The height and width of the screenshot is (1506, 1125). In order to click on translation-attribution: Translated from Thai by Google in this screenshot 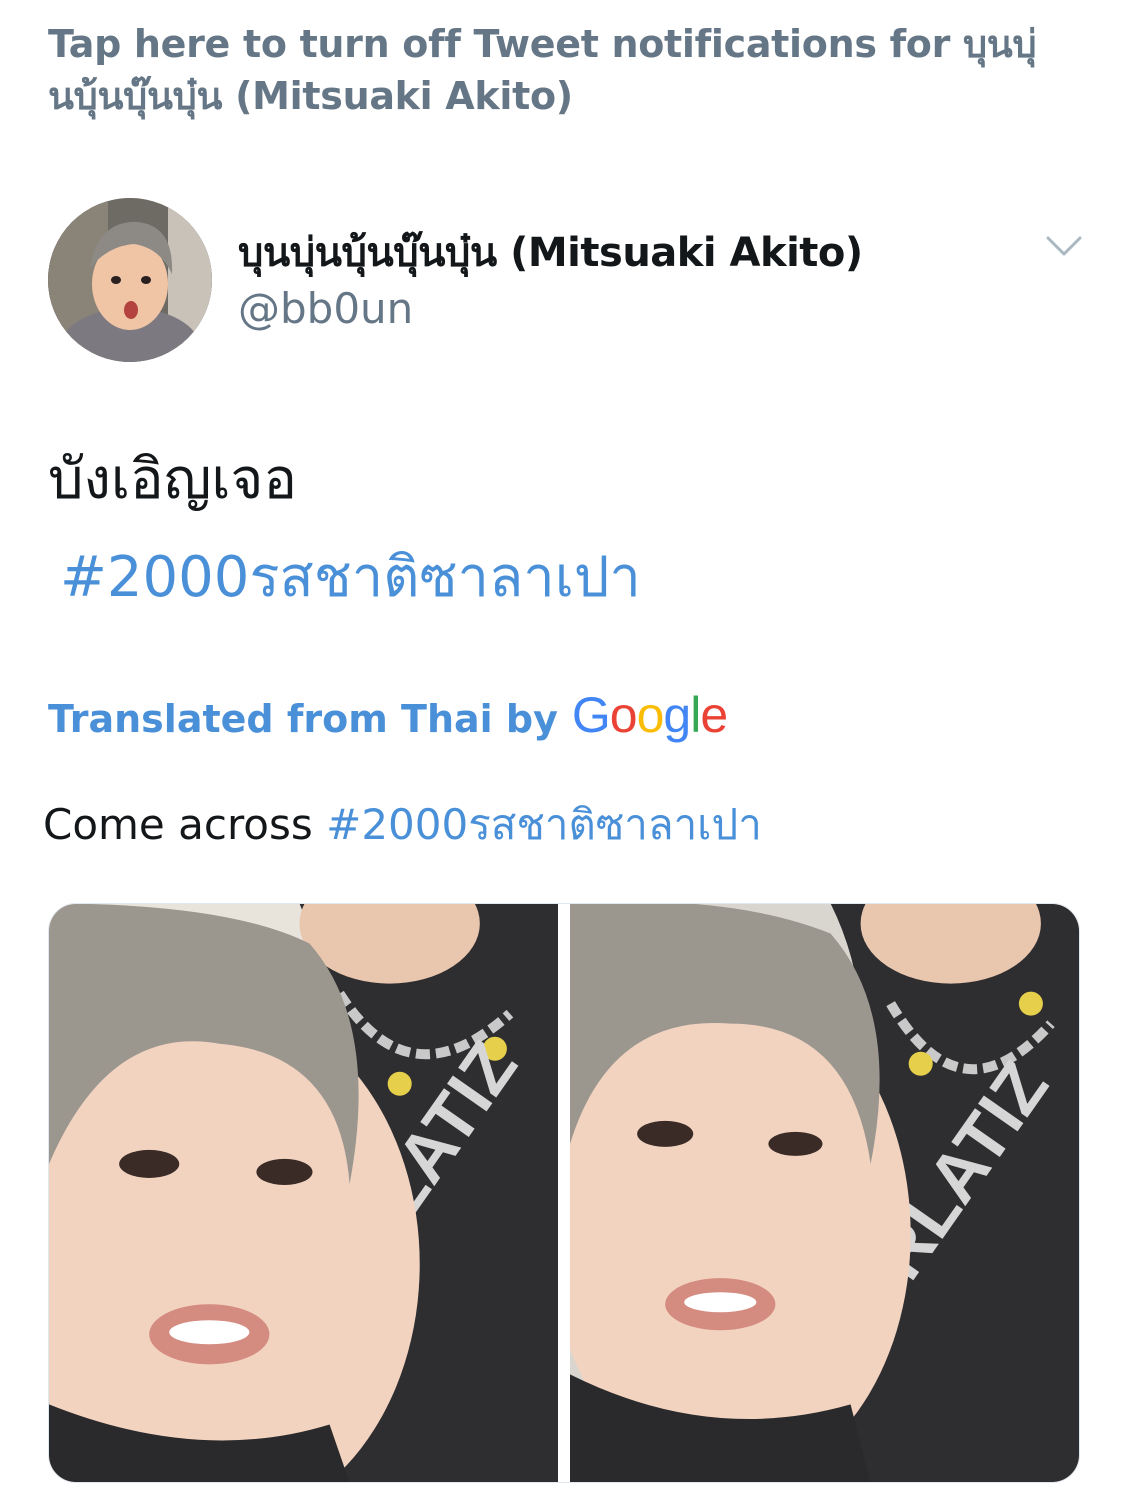, I will do `click(388, 716)`.